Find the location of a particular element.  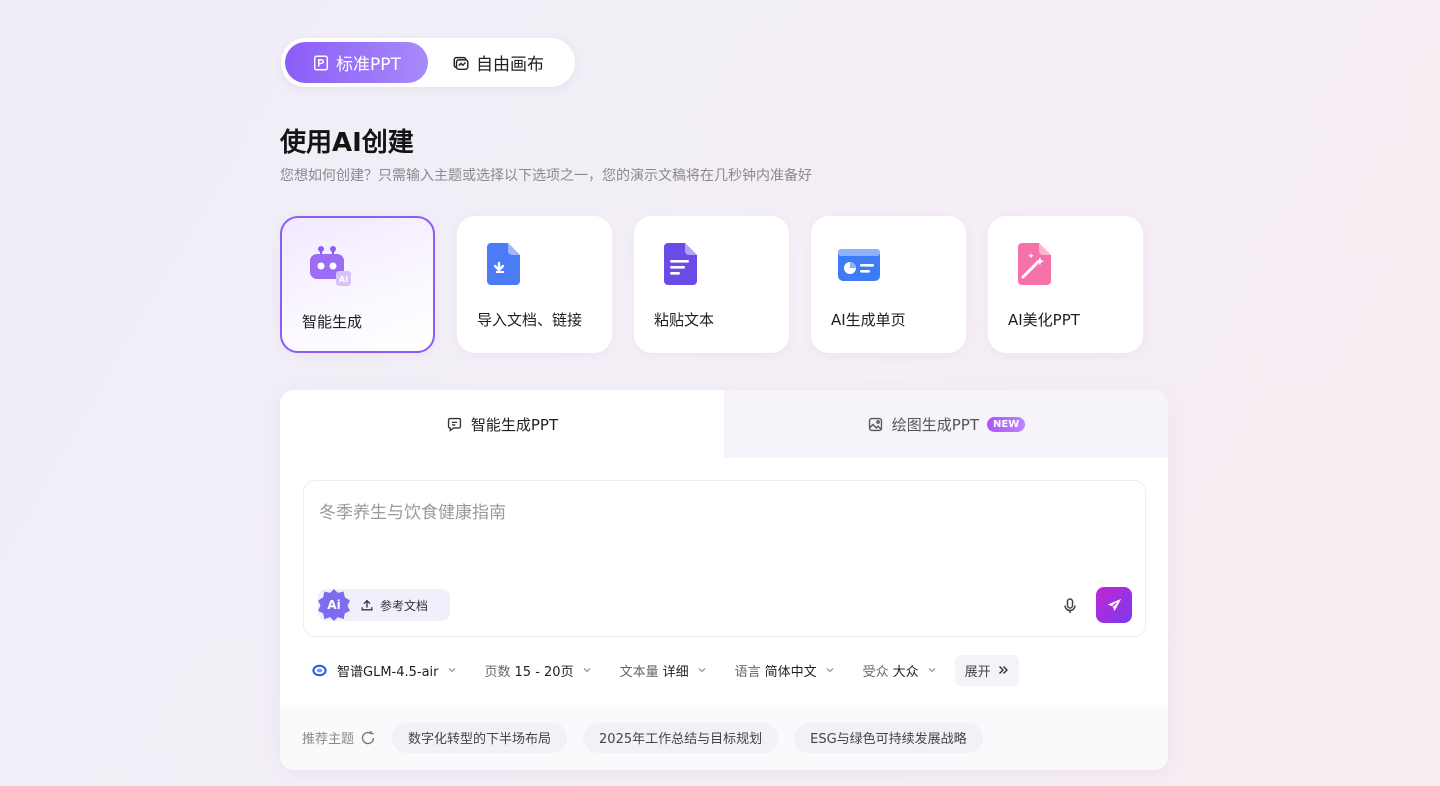

model-logo-icon is located at coordinates (319, 670).